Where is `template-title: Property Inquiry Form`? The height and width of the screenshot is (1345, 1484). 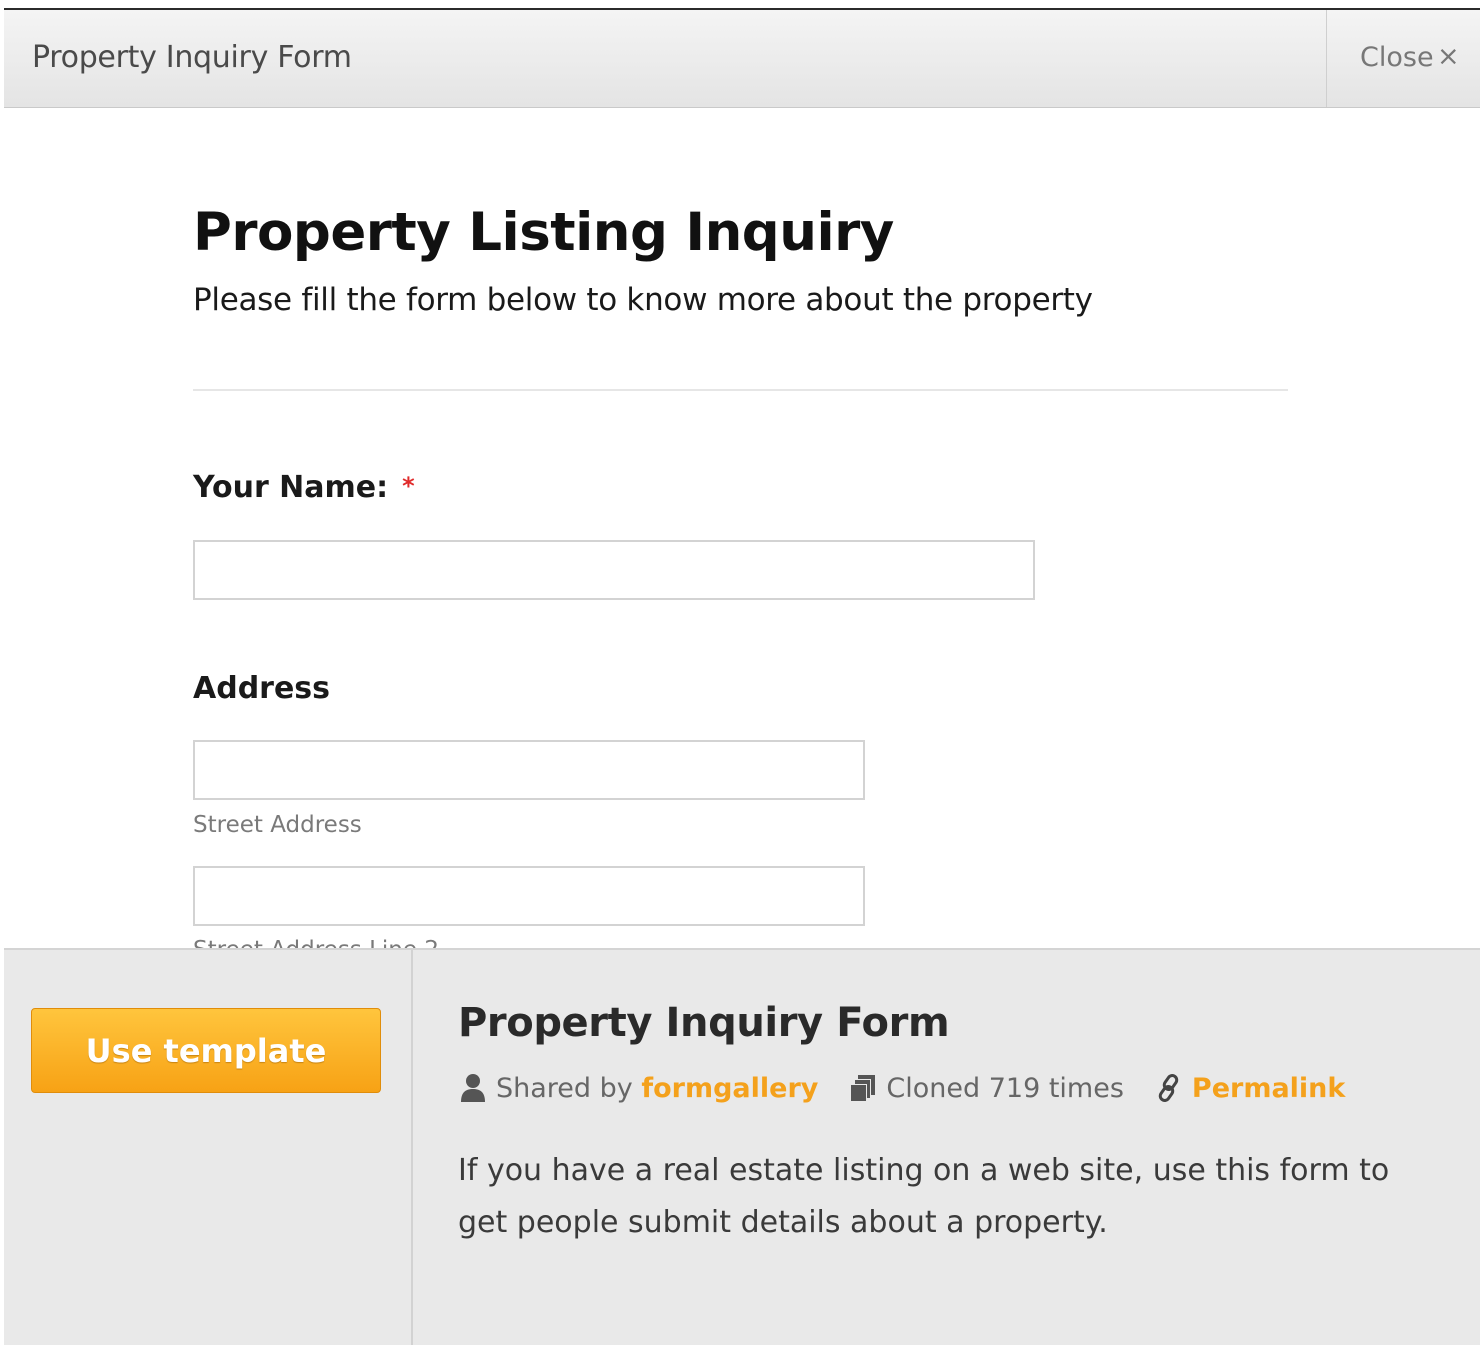 template-title: Property Inquiry Form is located at coordinates (704, 1023).